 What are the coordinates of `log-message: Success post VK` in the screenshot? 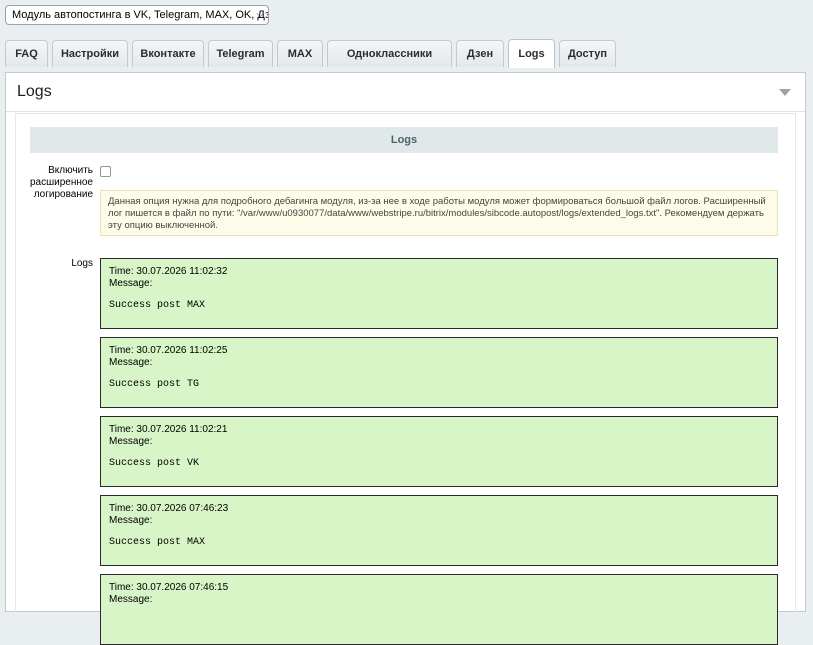 It's located at (154, 463).